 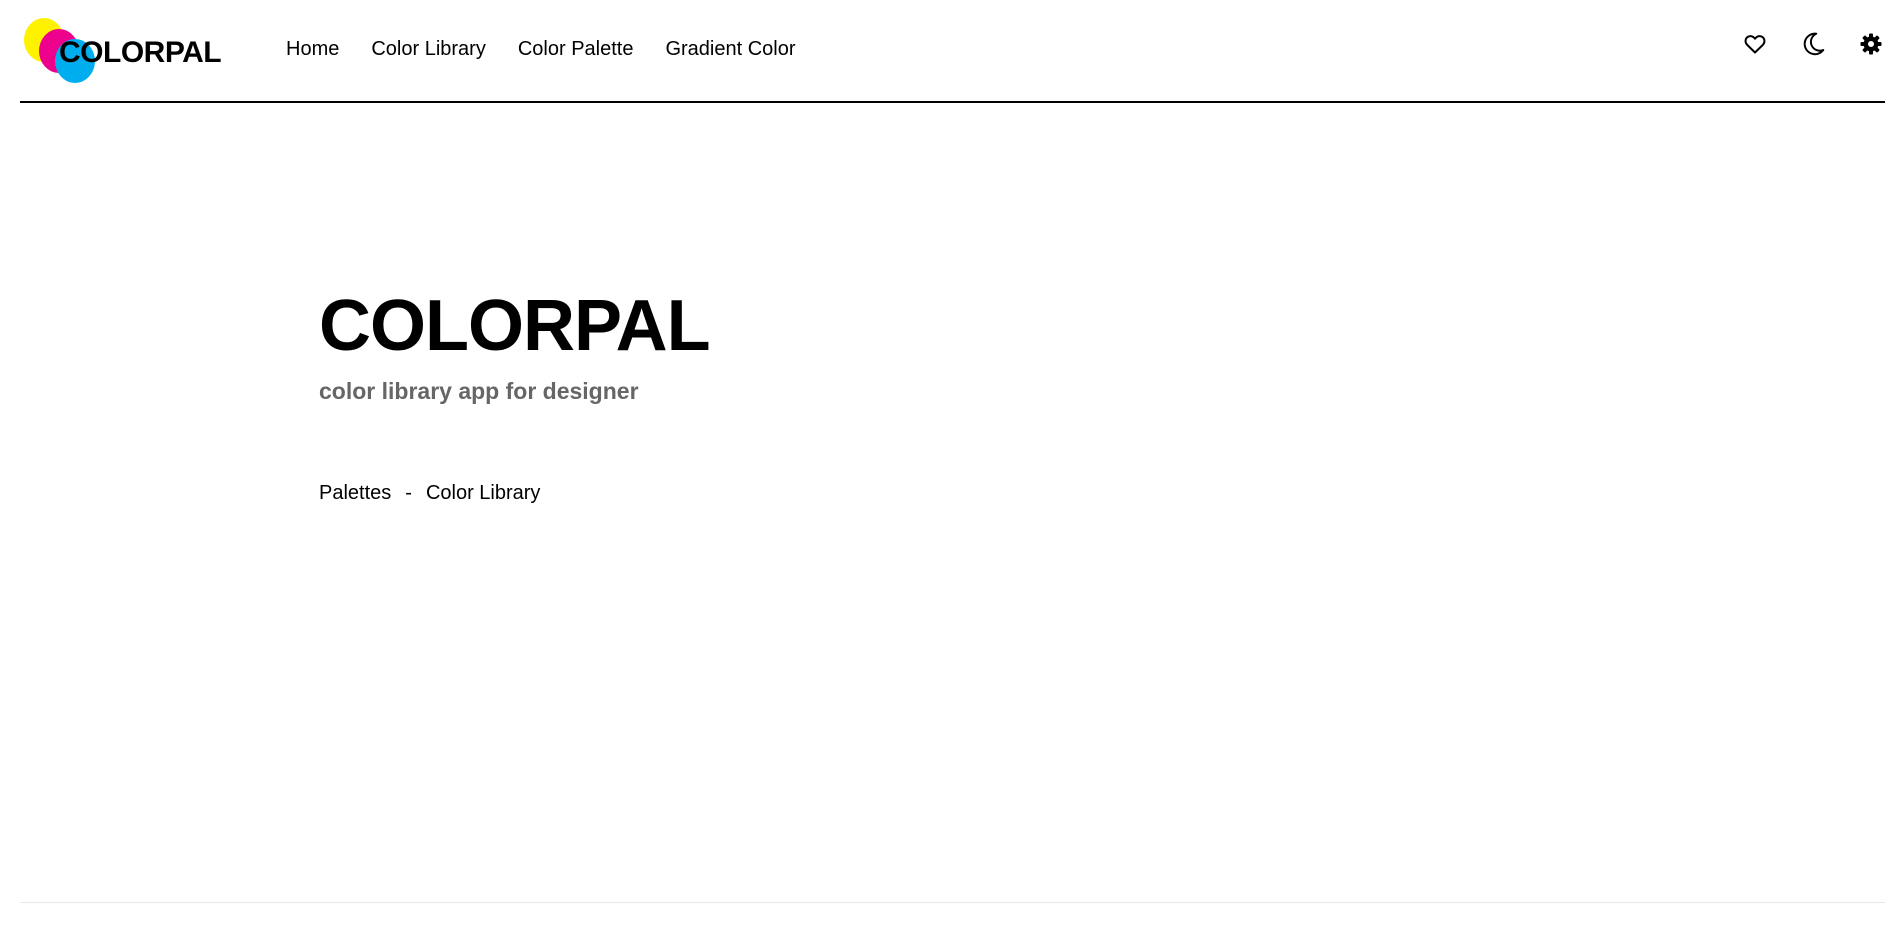 I want to click on settings-button, so click(x=1871, y=44).